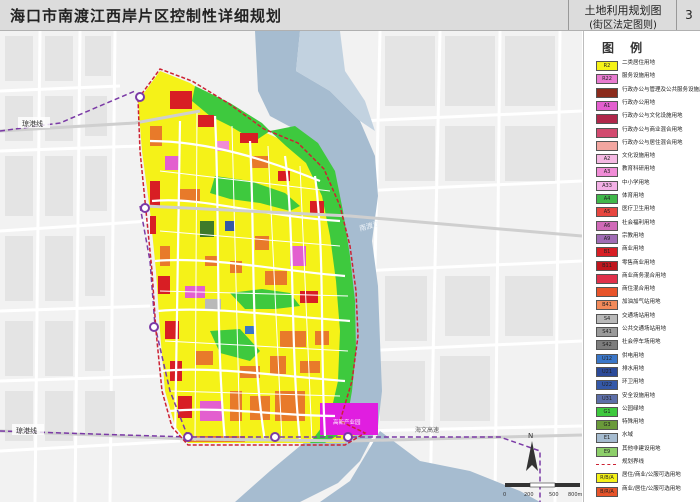 Image resolution: width=700 pixels, height=502 pixels. I want to click on legend-item: B41 加油加气站用地, so click(648, 305).